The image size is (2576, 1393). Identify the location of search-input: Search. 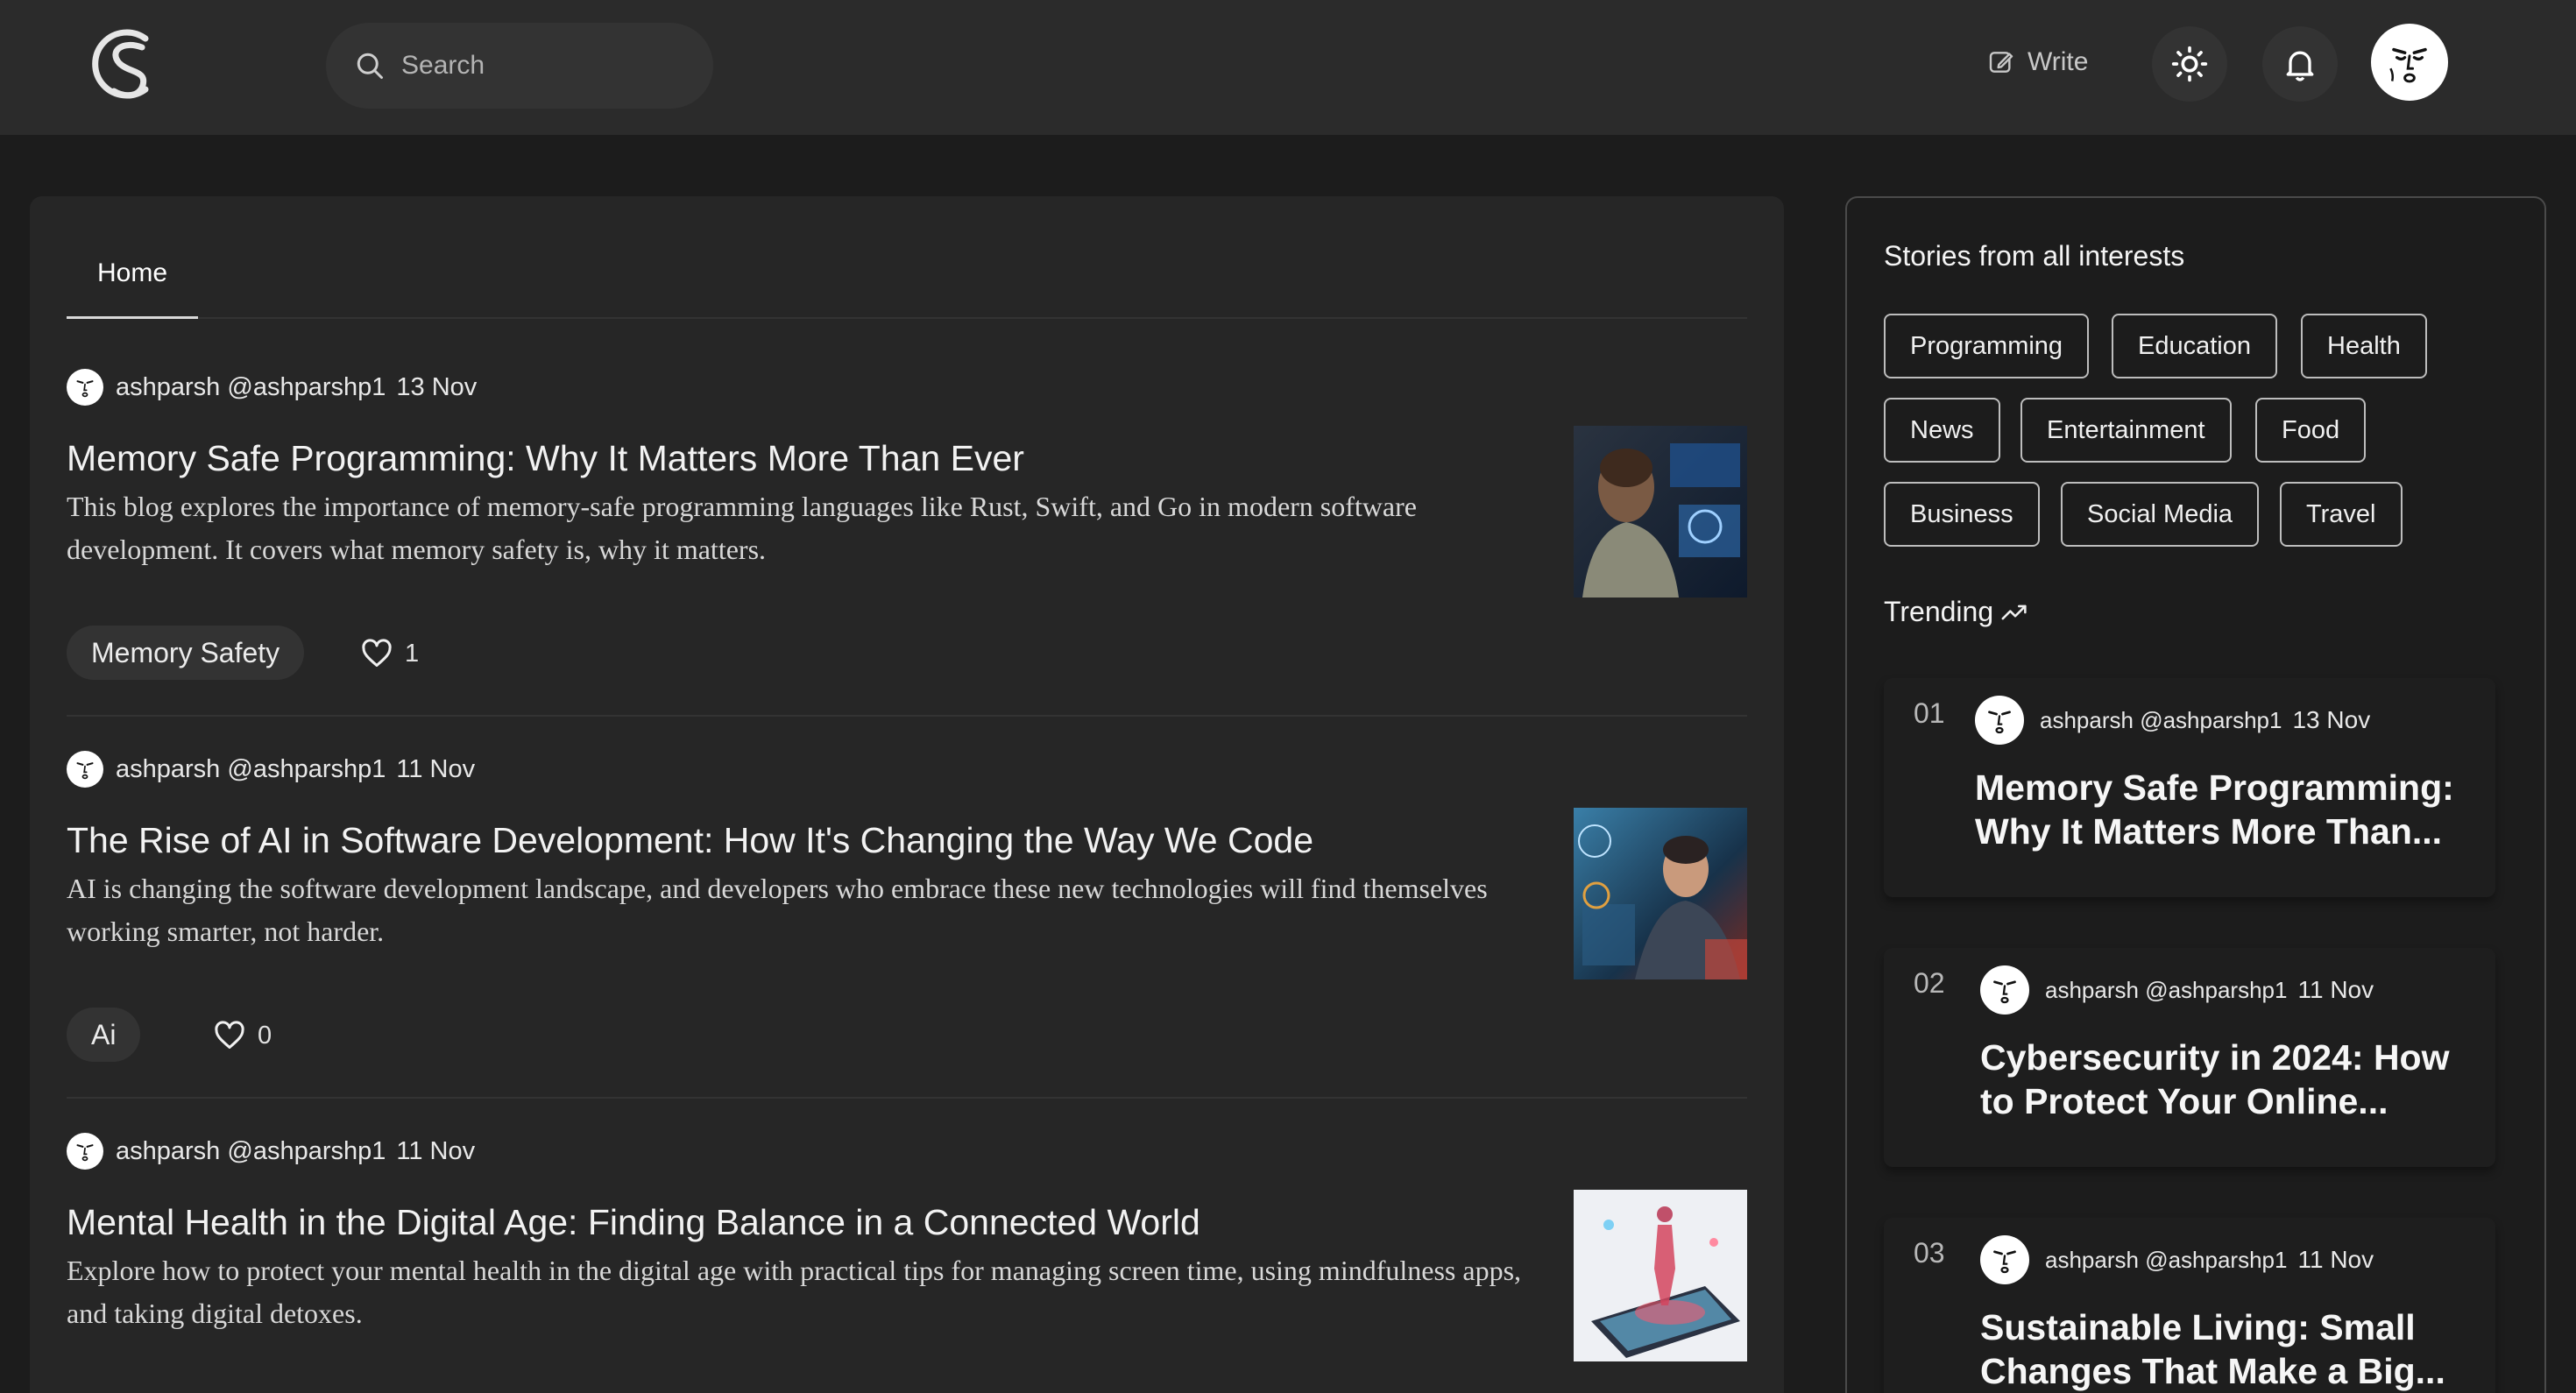
(519, 66).